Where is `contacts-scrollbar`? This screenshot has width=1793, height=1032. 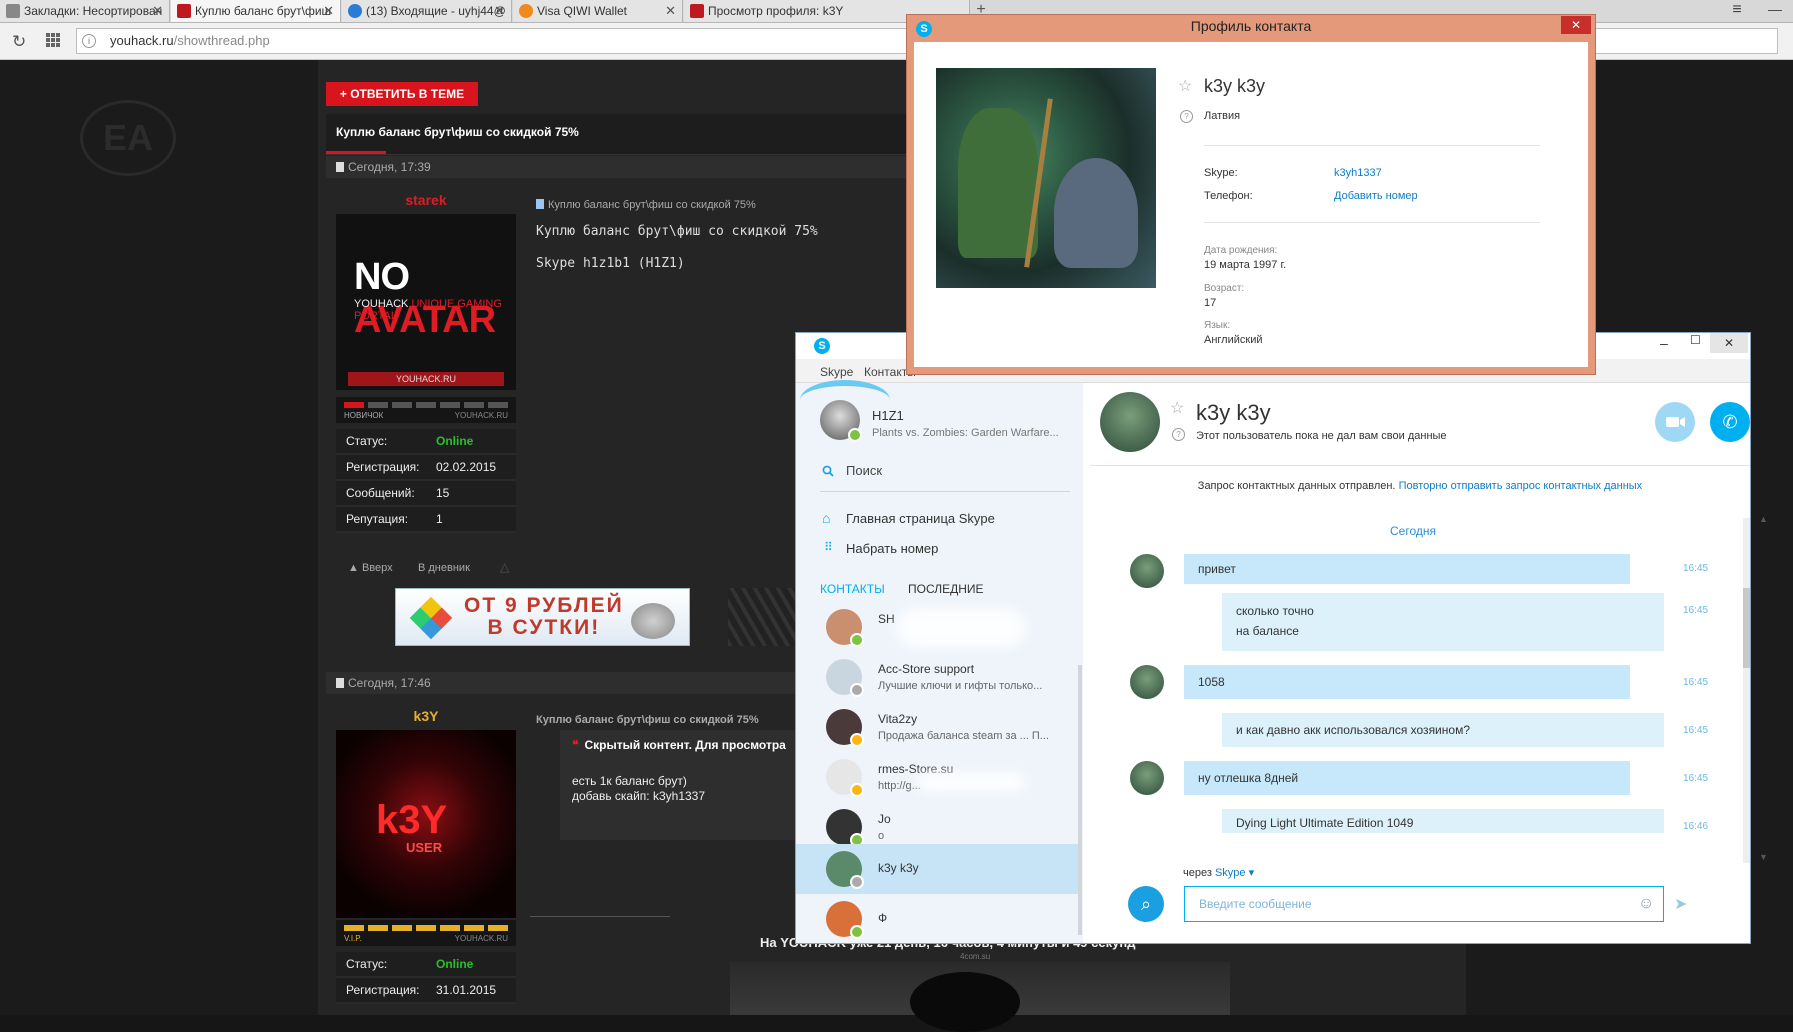 contacts-scrollbar is located at coordinates (1080, 800).